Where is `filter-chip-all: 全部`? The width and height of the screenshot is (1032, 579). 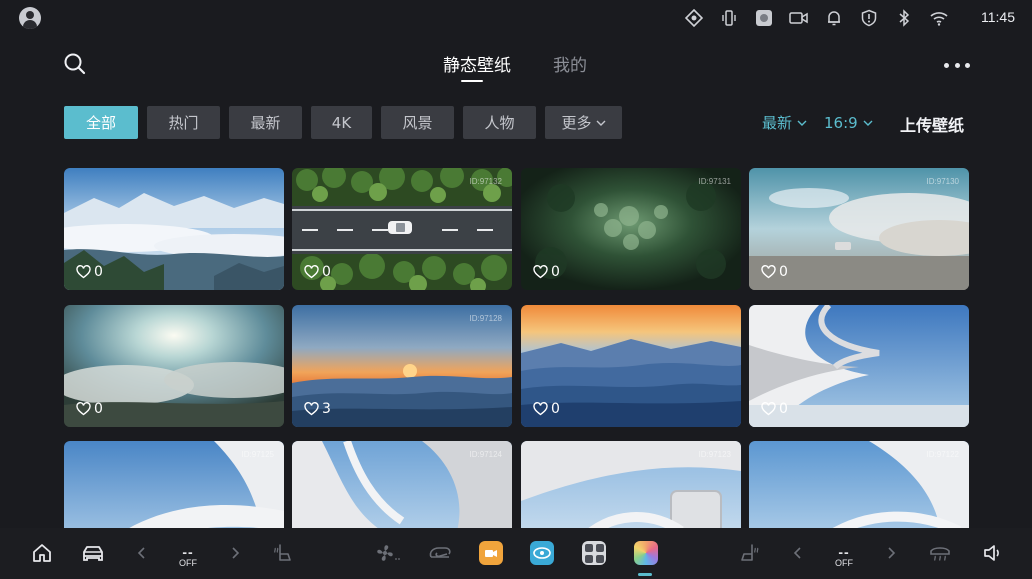 filter-chip-all: 全部 is located at coordinates (101, 122).